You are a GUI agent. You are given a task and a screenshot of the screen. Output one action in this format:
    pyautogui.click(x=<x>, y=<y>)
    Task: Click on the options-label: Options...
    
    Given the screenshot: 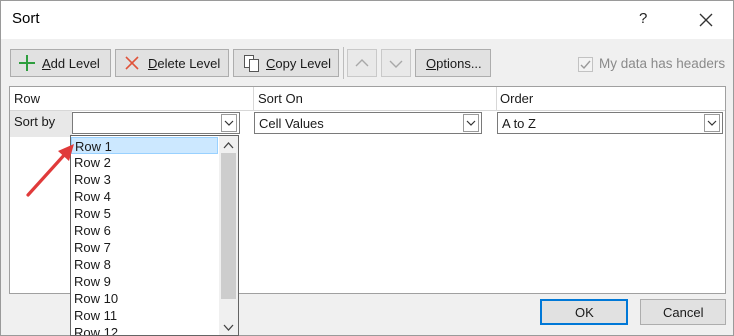 What is the action you would take?
    pyautogui.click(x=454, y=63)
    